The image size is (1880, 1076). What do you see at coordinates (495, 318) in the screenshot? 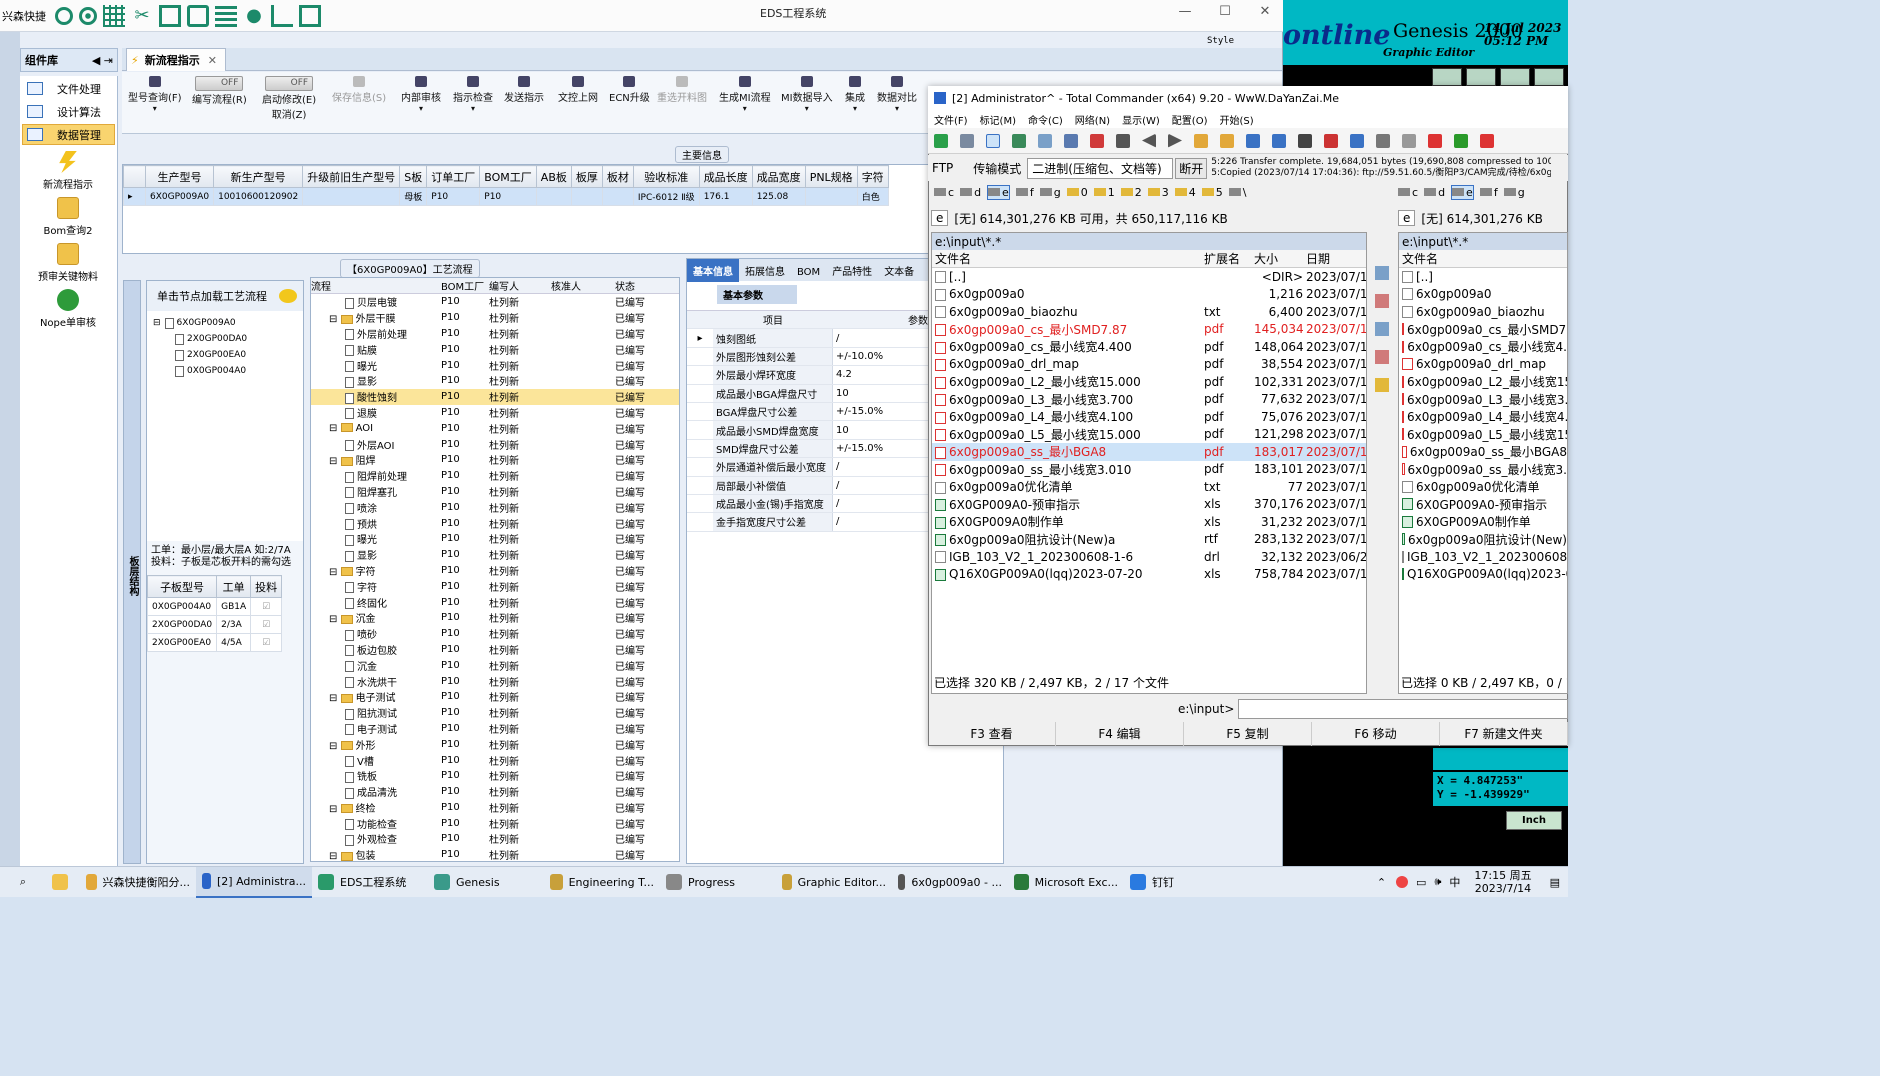
I see `flow-row: ⊟ 外层干膜 P10 杜列新 已编写` at bounding box center [495, 318].